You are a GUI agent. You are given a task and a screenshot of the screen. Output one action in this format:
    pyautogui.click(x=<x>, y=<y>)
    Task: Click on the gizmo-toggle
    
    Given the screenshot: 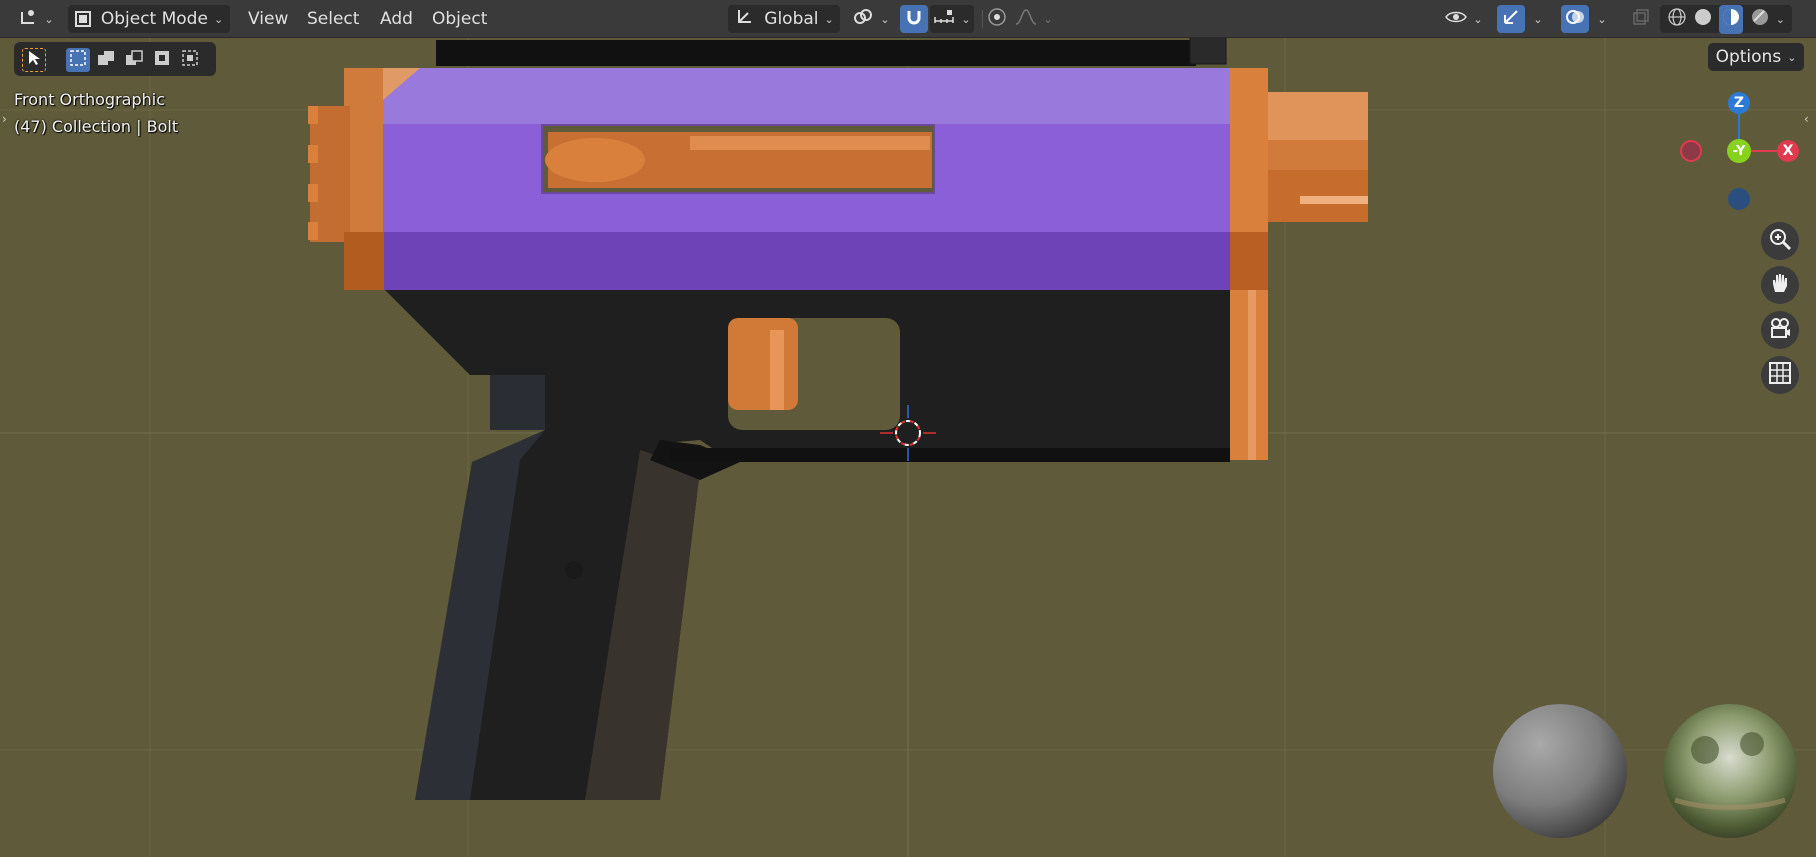 What is the action you would take?
    pyautogui.click(x=1511, y=19)
    